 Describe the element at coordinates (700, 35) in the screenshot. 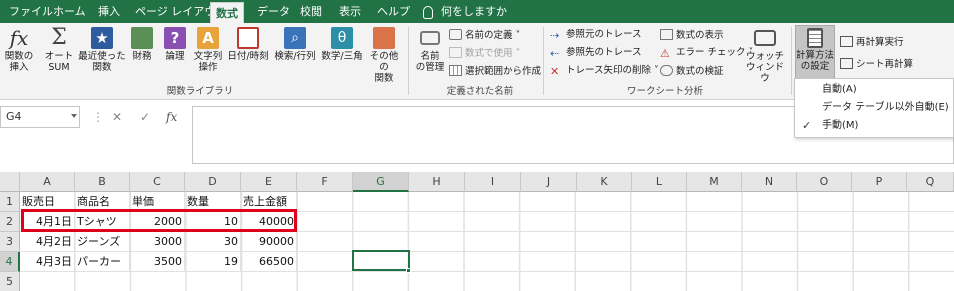

I see `show-formulas-label: 数式の表示` at that location.